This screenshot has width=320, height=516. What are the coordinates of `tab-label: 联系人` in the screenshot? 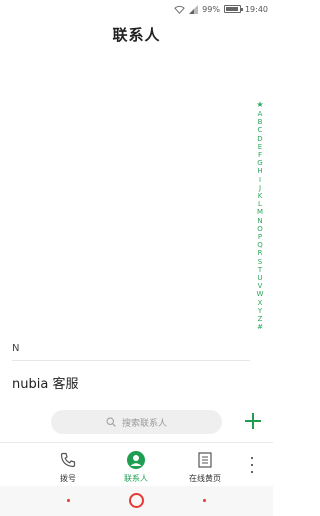 It's located at (136, 478).